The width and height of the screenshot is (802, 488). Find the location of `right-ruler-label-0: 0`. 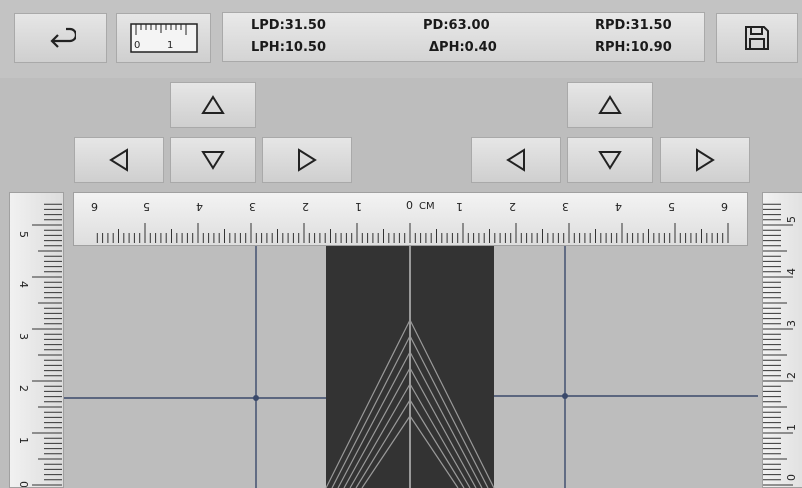

right-ruler-label-0: 0 is located at coordinates (791, 477).